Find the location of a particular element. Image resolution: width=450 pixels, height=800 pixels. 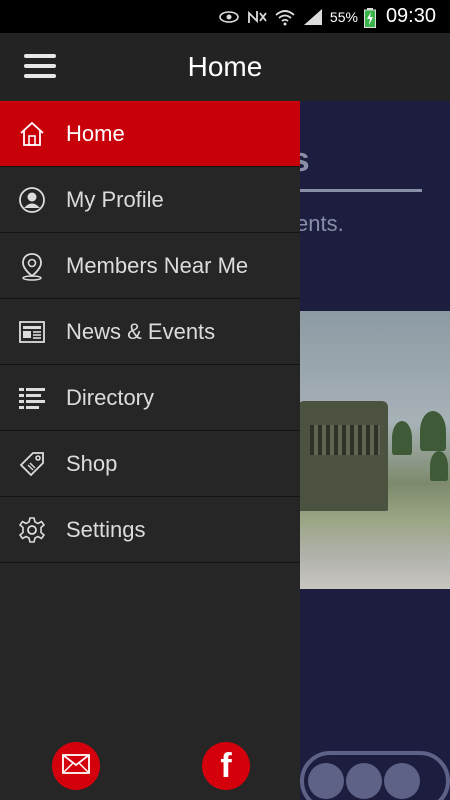

menu-item-label: Settings is located at coordinates (106, 529).